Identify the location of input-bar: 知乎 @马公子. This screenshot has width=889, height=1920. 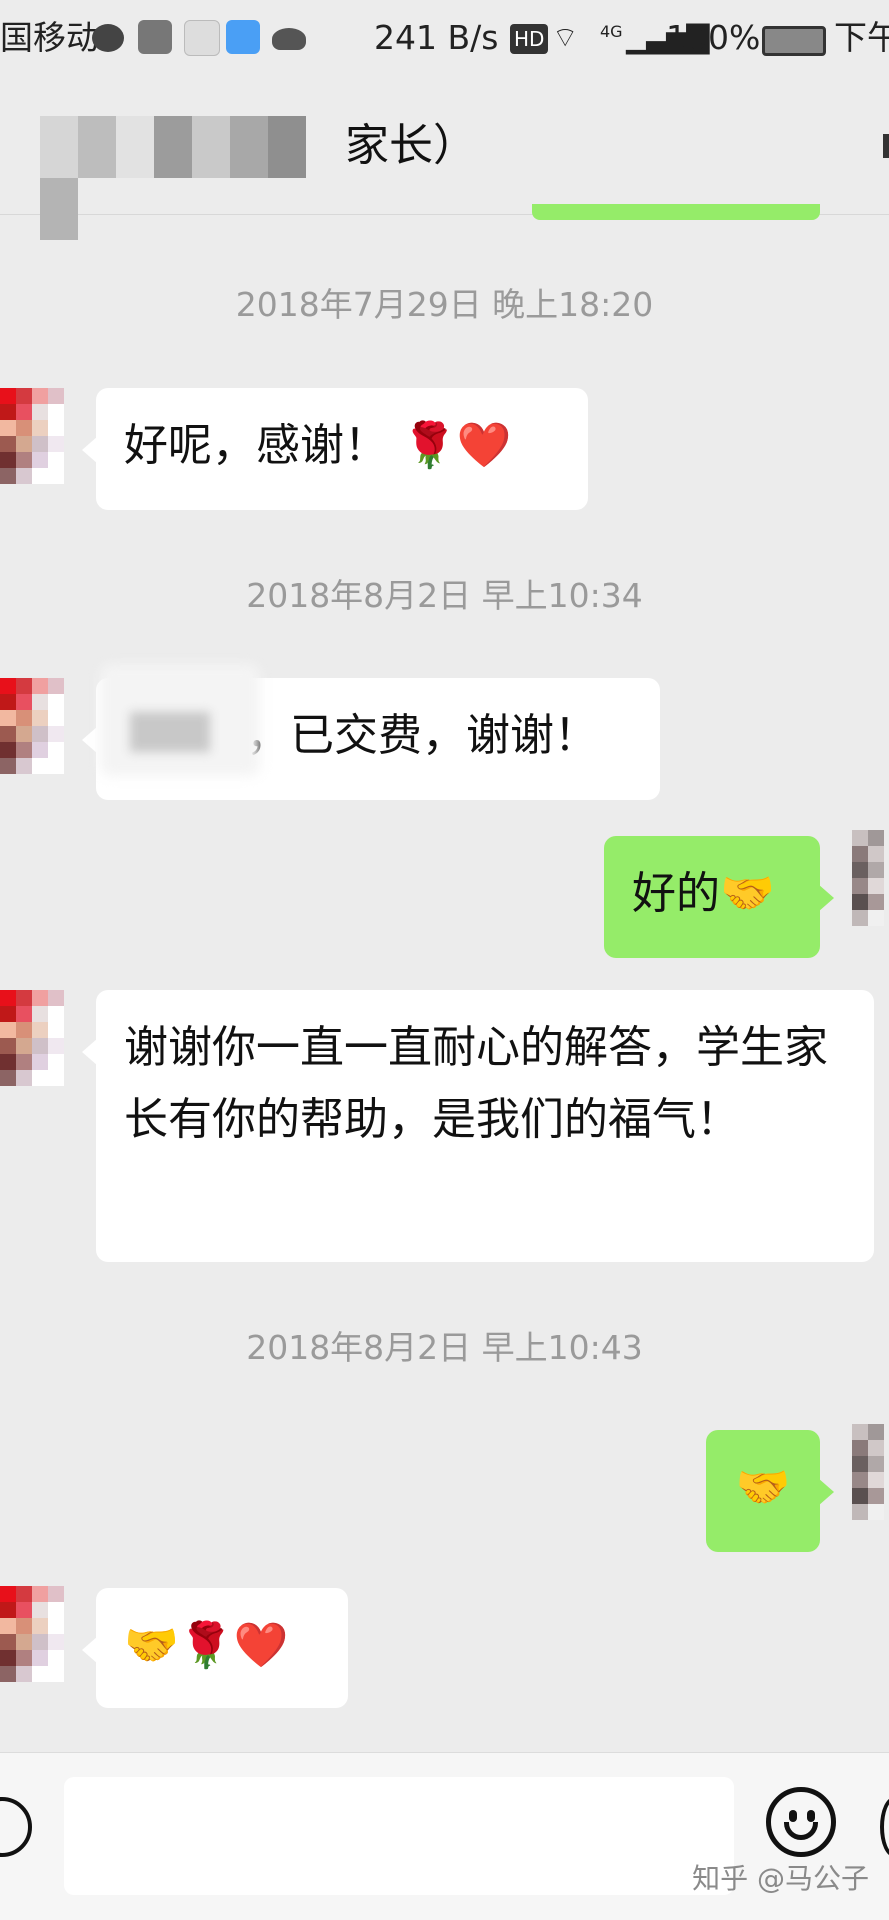
(444, 1836).